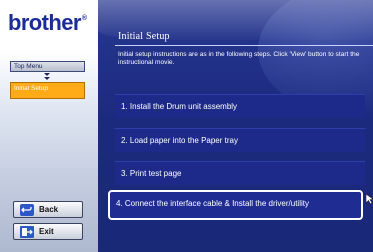  What do you see at coordinates (240, 173) in the screenshot?
I see `step-print-test-page: 3. Print test page` at bounding box center [240, 173].